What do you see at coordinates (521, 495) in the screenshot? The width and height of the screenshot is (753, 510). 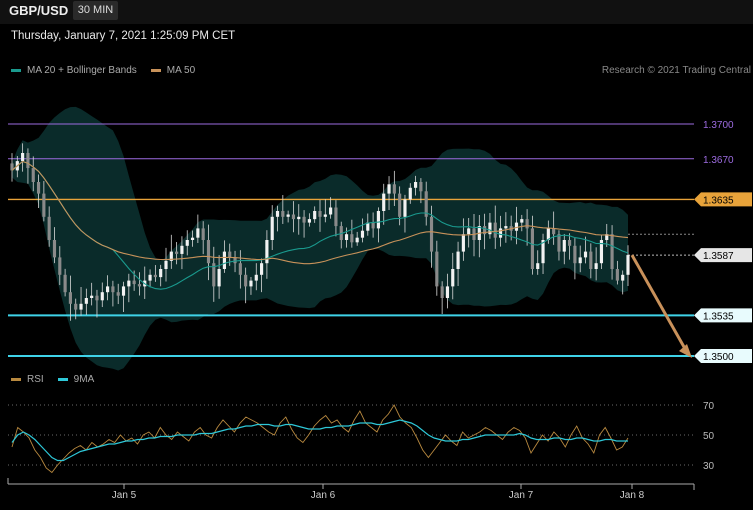 I see `x-tick-Jan-7: Jan 7` at bounding box center [521, 495].